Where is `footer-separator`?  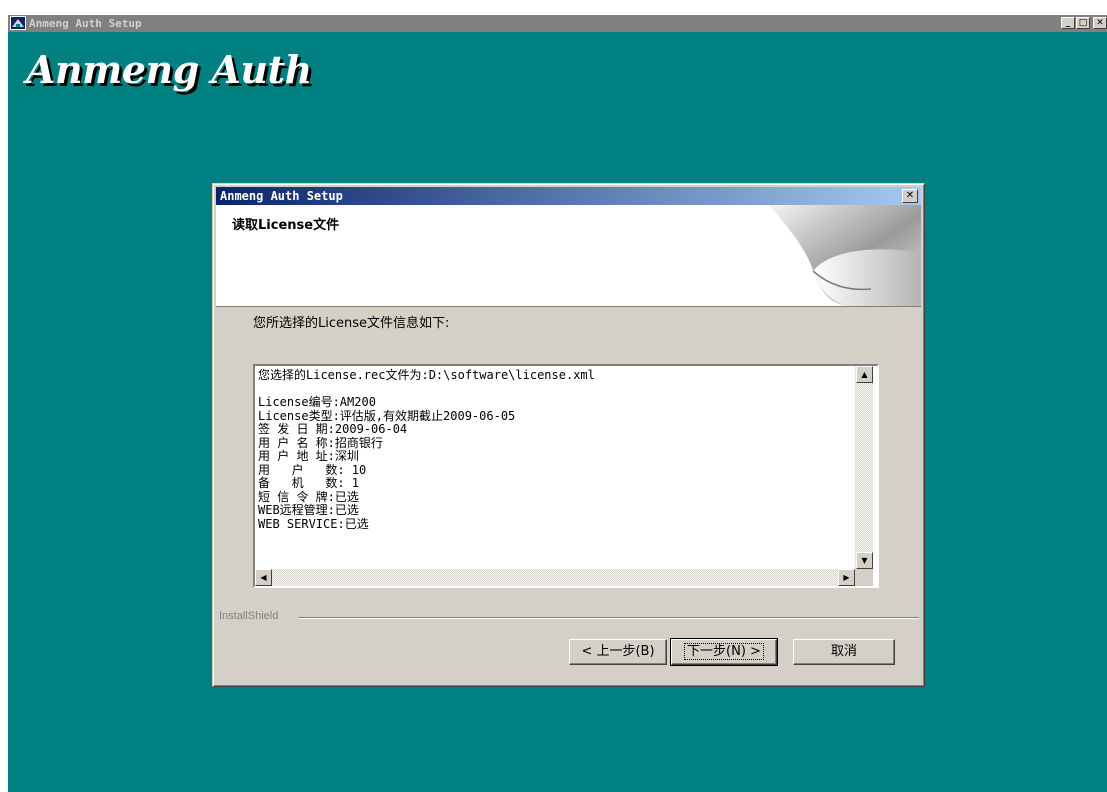
footer-separator is located at coordinates (609, 618).